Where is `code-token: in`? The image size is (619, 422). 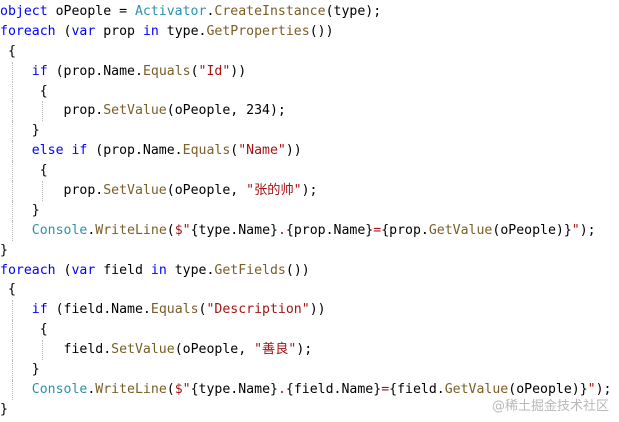
code-token: in is located at coordinates (150, 31).